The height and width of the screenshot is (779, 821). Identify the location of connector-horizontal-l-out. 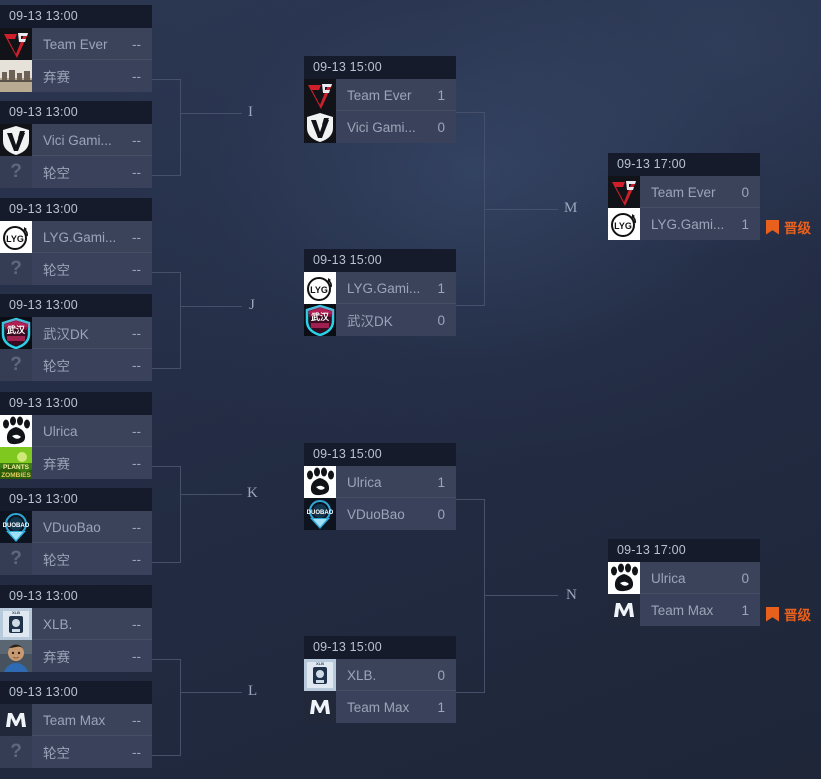
(211, 692).